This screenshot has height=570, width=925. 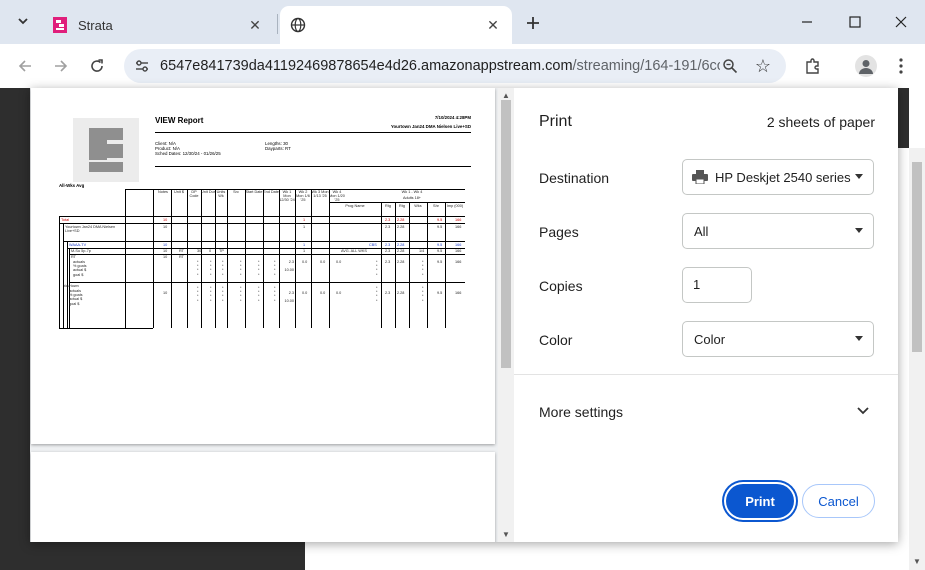 I want to click on col-header: Rtg, so click(x=388, y=206).